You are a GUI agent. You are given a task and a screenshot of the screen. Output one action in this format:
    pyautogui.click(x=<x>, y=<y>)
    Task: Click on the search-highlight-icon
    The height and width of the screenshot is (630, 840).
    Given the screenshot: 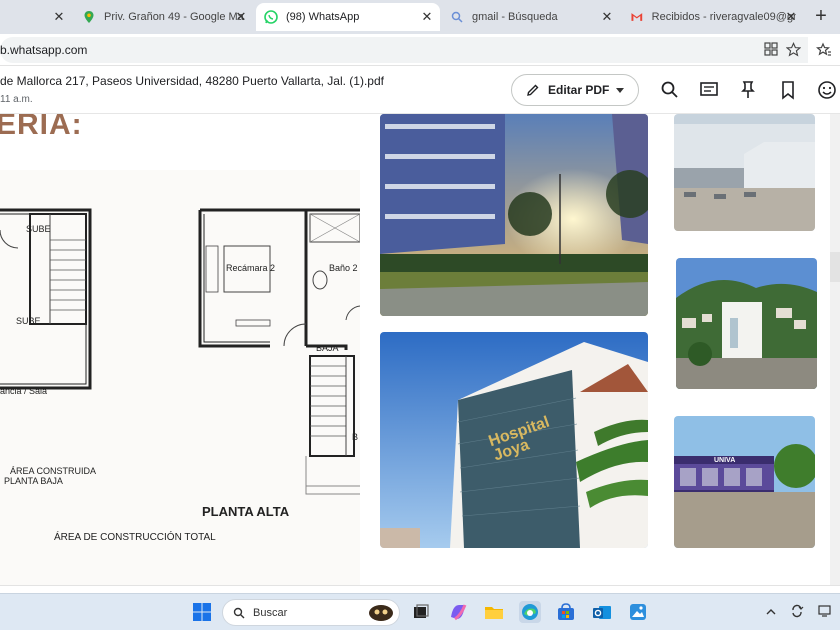 What is the action you would take?
    pyautogui.click(x=381, y=613)
    